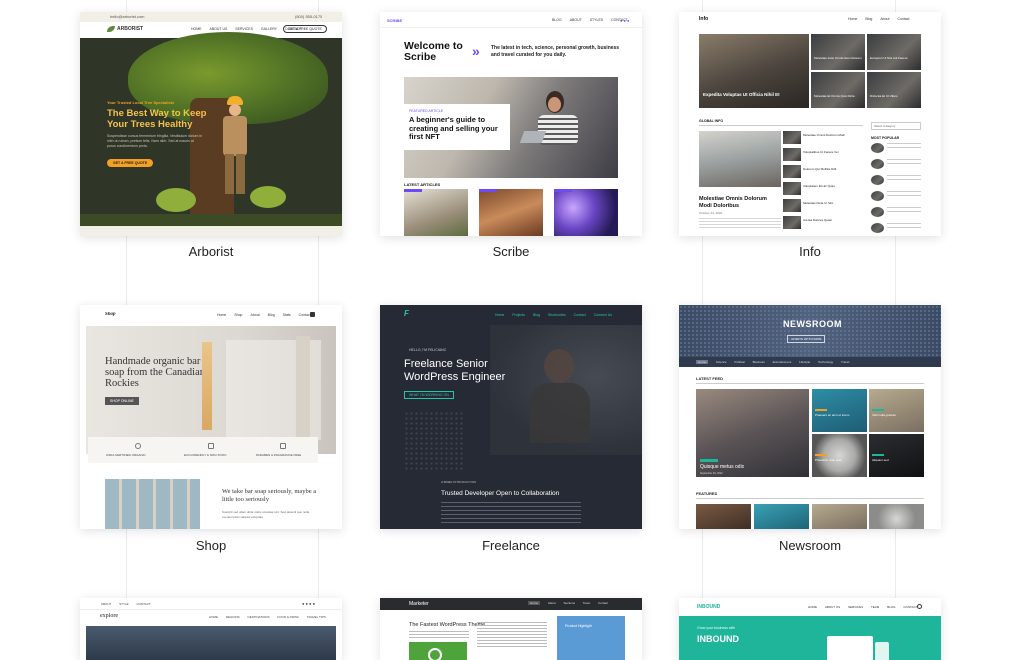 This screenshot has width=1024, height=660. What do you see at coordinates (833, 186) in the screenshot?
I see `list-title: Voluptatem Et Hic Quas` at bounding box center [833, 186].